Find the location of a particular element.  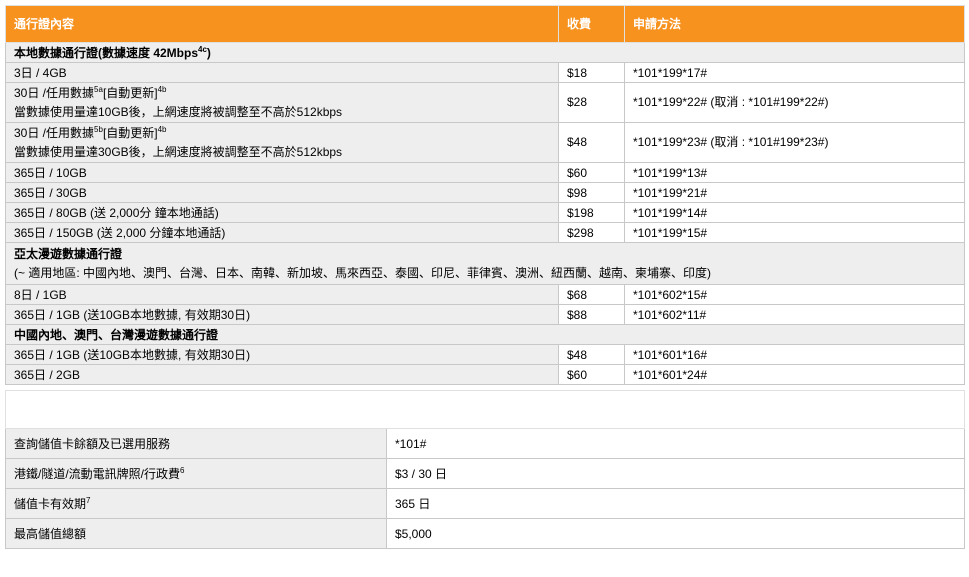

plan-method: *101*199*13# is located at coordinates (794, 172).